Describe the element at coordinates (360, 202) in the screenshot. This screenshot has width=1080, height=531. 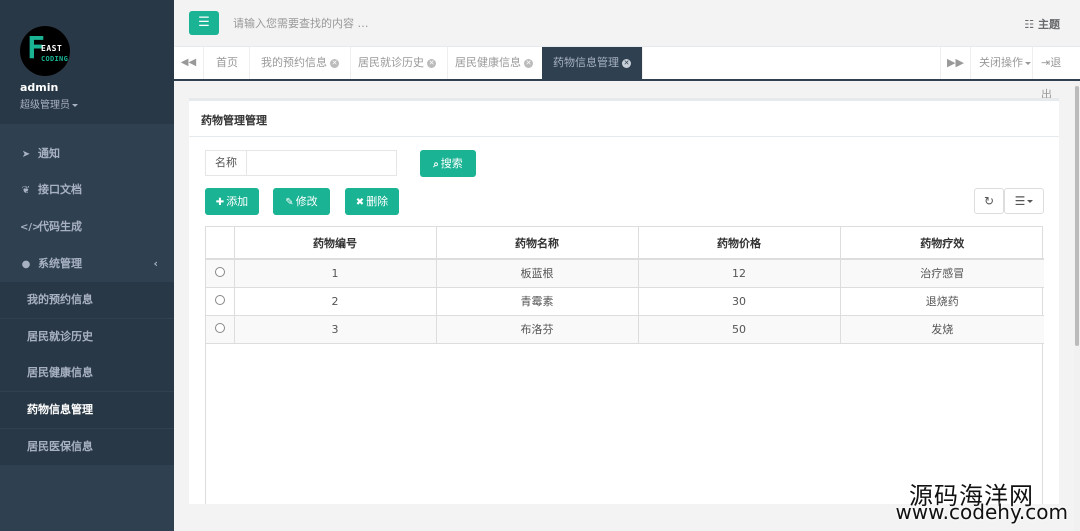
I see `remove-icon: ✖` at that location.